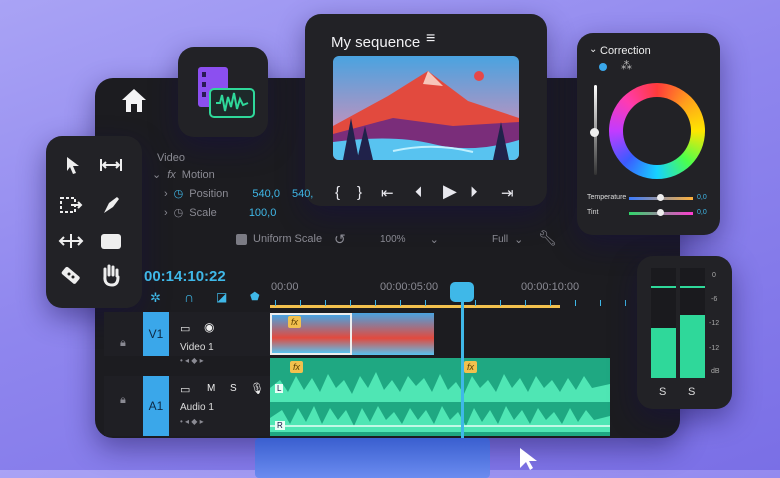 The width and height of the screenshot is (780, 478). What do you see at coordinates (111, 165) in the screenshot?
I see `track-select-icon` at bounding box center [111, 165].